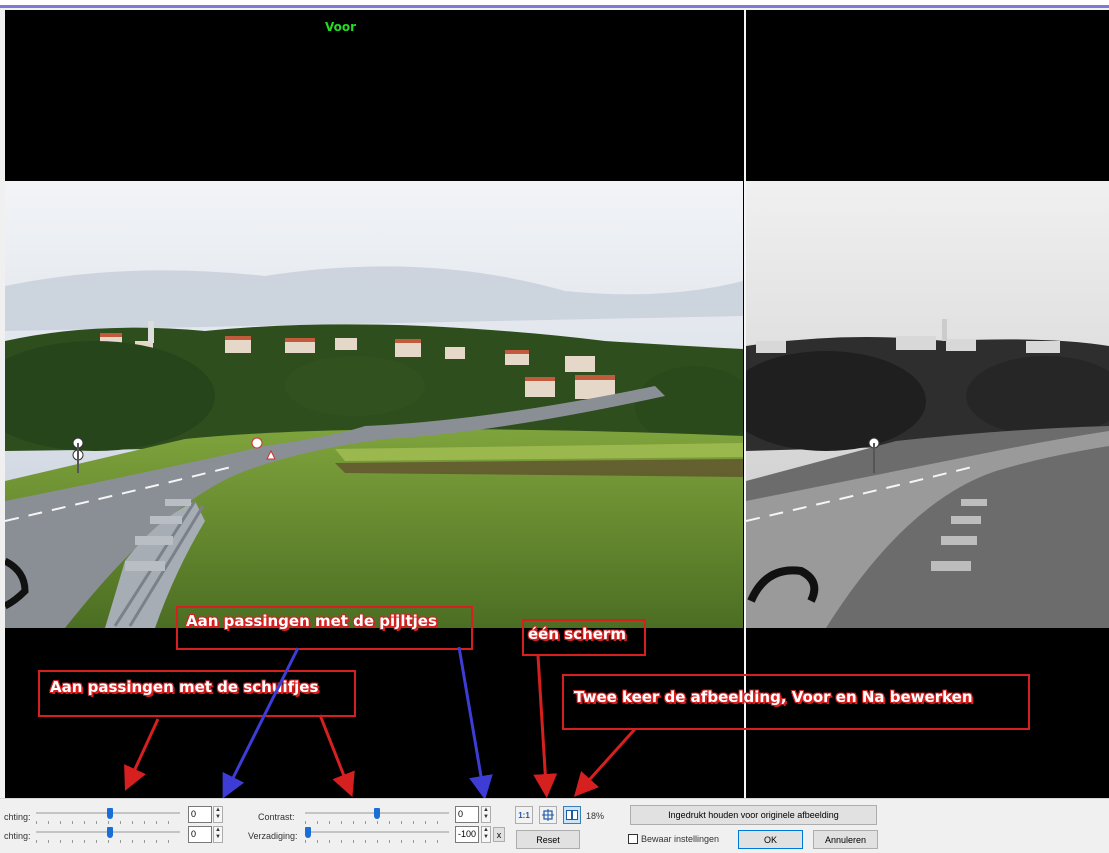 The image size is (1109, 853). I want to click on row2-slider, so click(108, 835).